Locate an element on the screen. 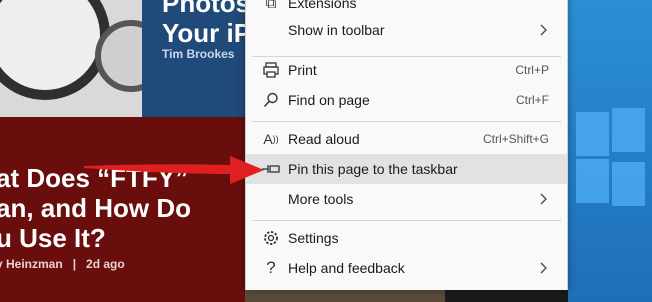 The width and height of the screenshot is (652, 302). shortcut-text: Ctrl+Shift+G is located at coordinates (515, 139).